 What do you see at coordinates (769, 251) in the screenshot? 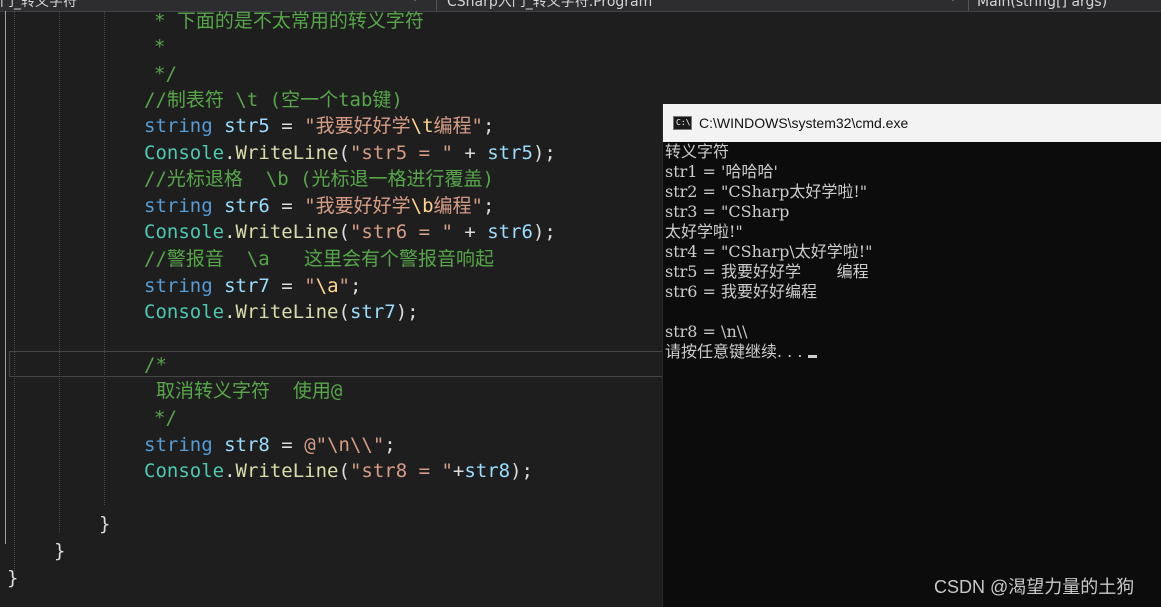
I see `console-line: str4 = "CSharp\太好学啦!"` at bounding box center [769, 251].